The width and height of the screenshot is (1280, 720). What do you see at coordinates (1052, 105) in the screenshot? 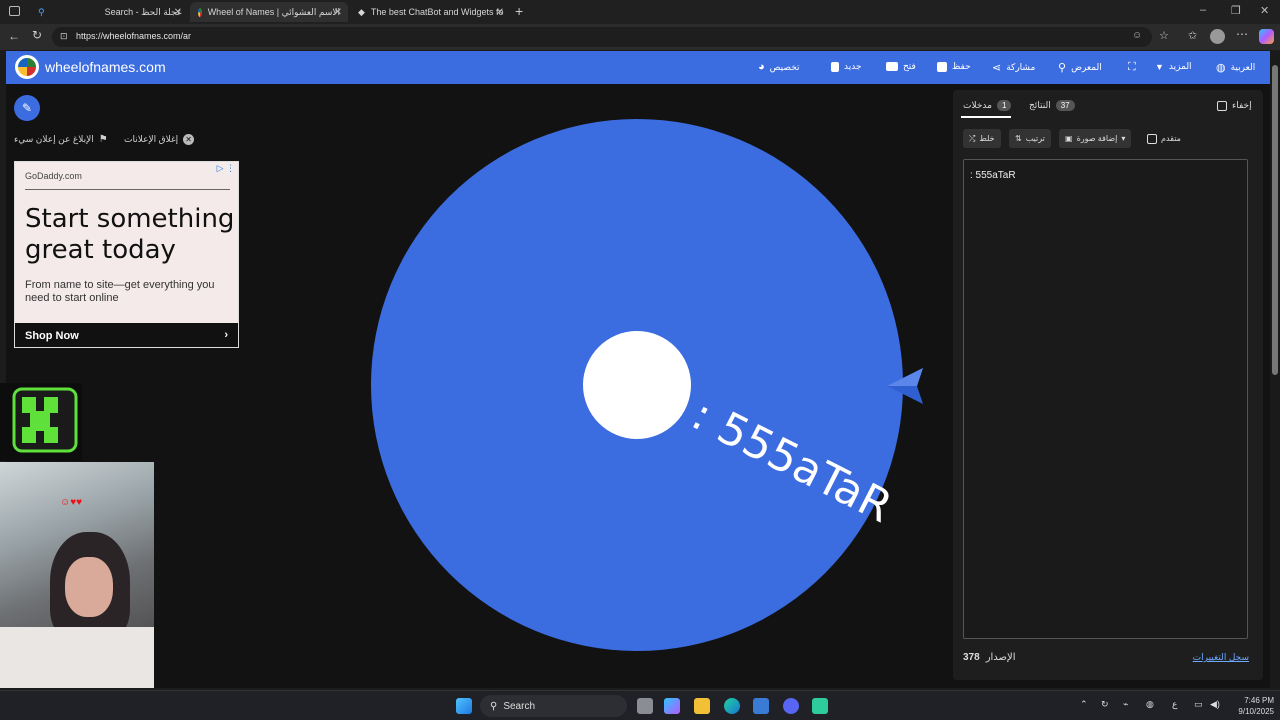
I see `tab-results: النتائج 37` at bounding box center [1052, 105].